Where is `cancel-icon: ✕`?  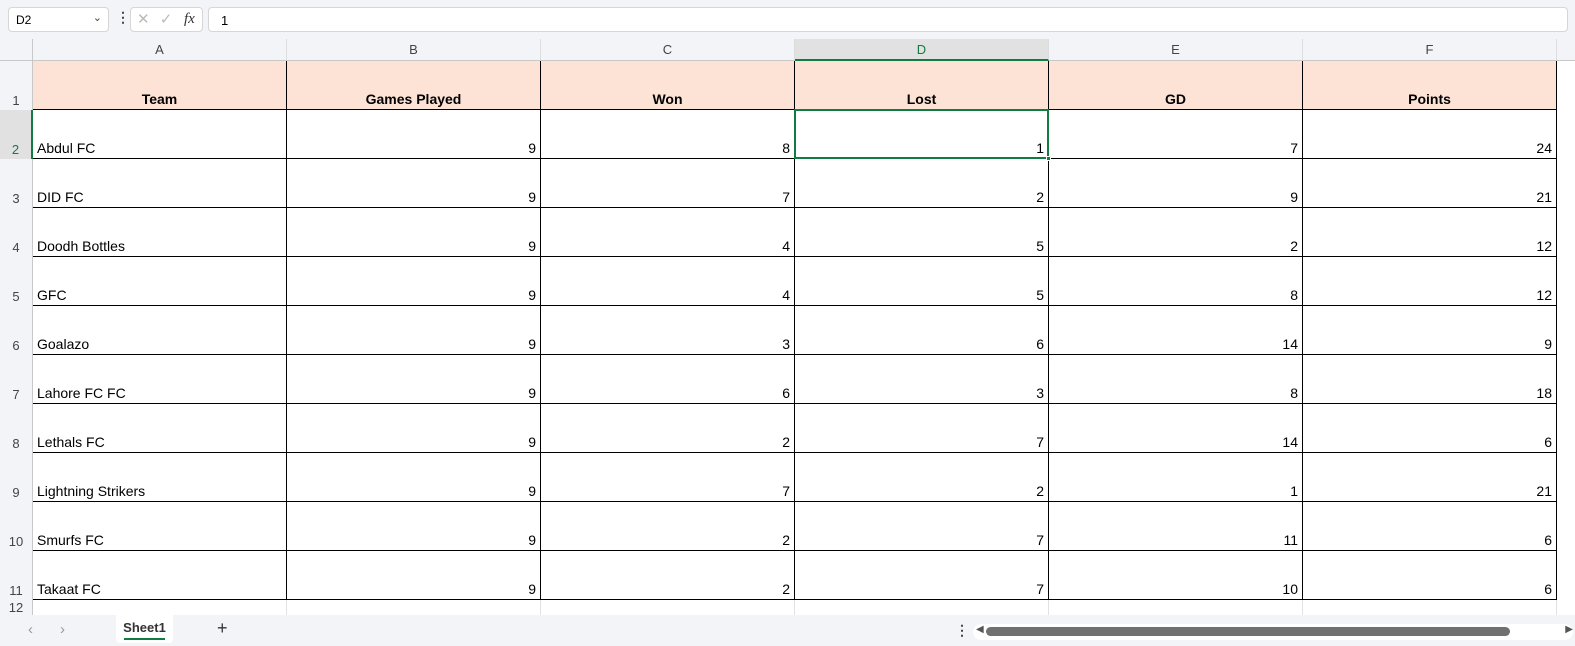 cancel-icon: ✕ is located at coordinates (143, 19).